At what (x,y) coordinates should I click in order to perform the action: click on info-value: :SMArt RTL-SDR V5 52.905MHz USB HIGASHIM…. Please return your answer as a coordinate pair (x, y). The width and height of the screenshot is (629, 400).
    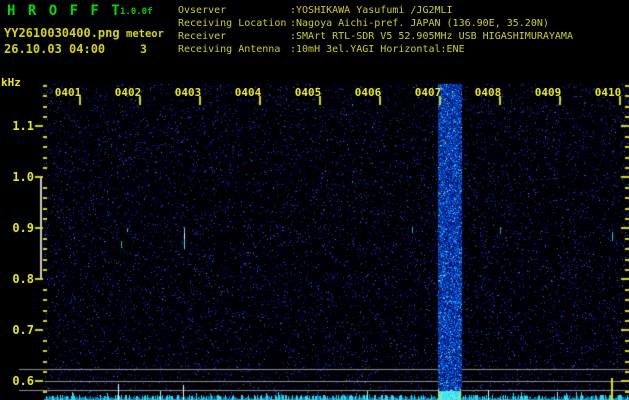
    Looking at the image, I should click on (431, 36).